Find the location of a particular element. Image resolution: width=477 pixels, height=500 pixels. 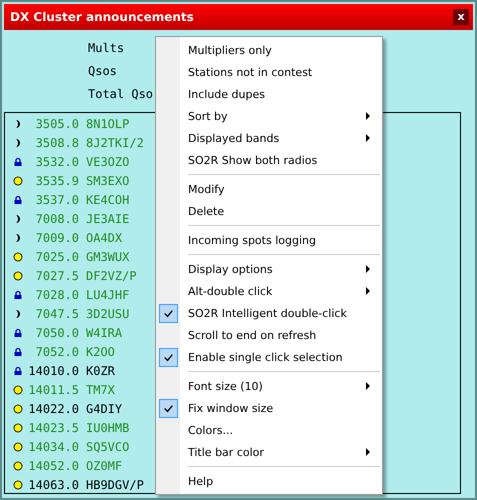

summary-label: Total Qso is located at coordinates (121, 94).